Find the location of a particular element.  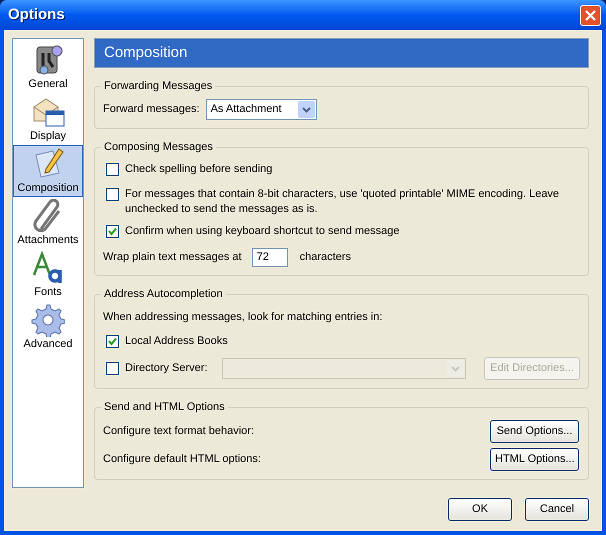

group-title: Address Autocompletion is located at coordinates (163, 294).